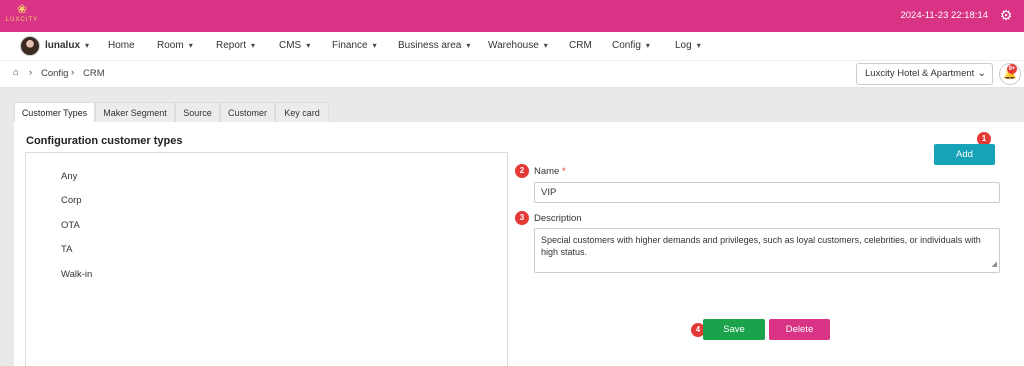  I want to click on delete-button: Delete, so click(799, 329).